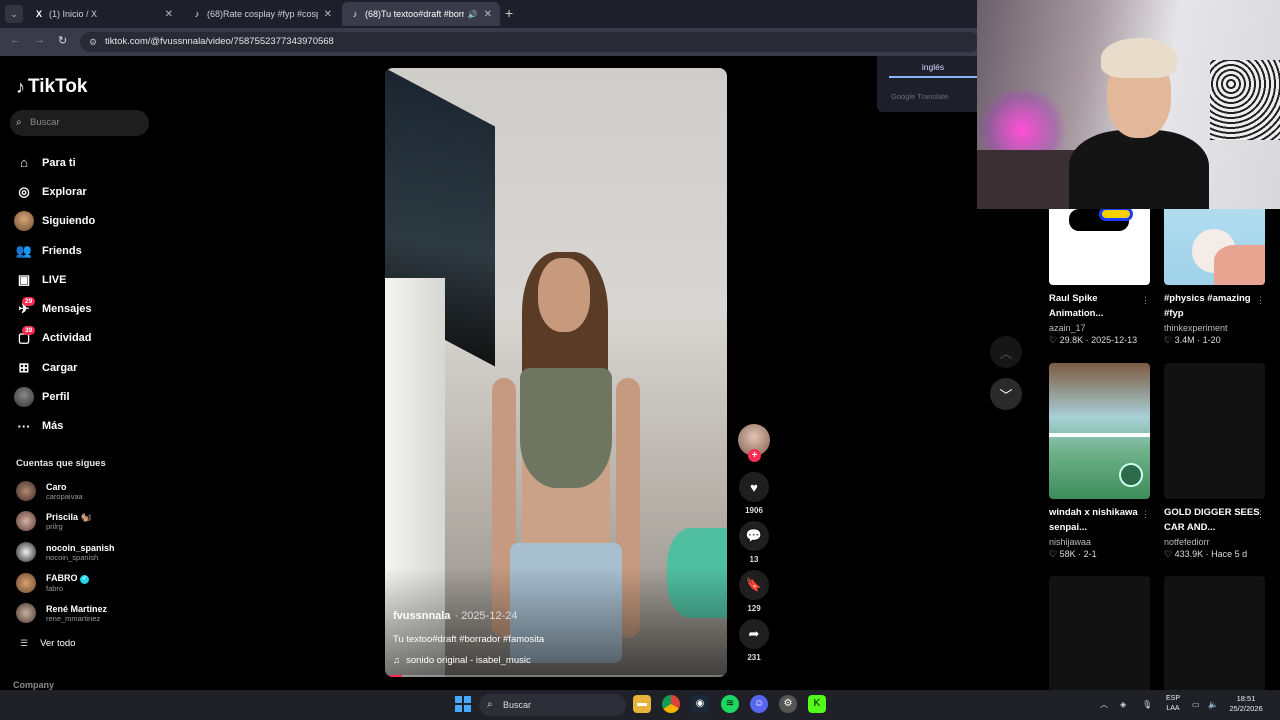 The image size is (1280, 720). I want to click on following-account: nocoin_spanish nocoin_spanish, so click(65, 552).